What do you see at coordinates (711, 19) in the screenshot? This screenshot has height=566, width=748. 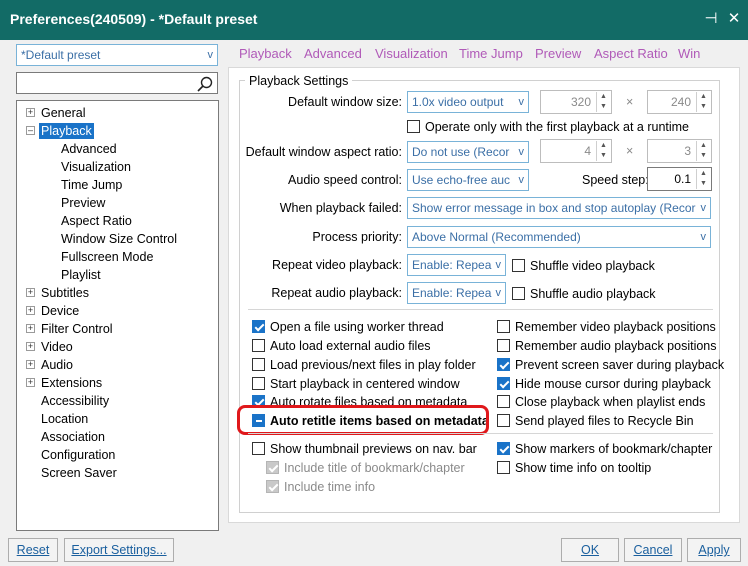 I see `pin-icon: ⊣` at bounding box center [711, 19].